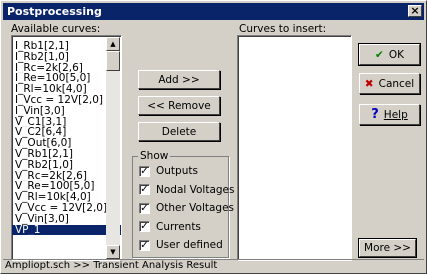  Describe the element at coordinates (375, 114) in the screenshot. I see `question-icon: ?` at that location.